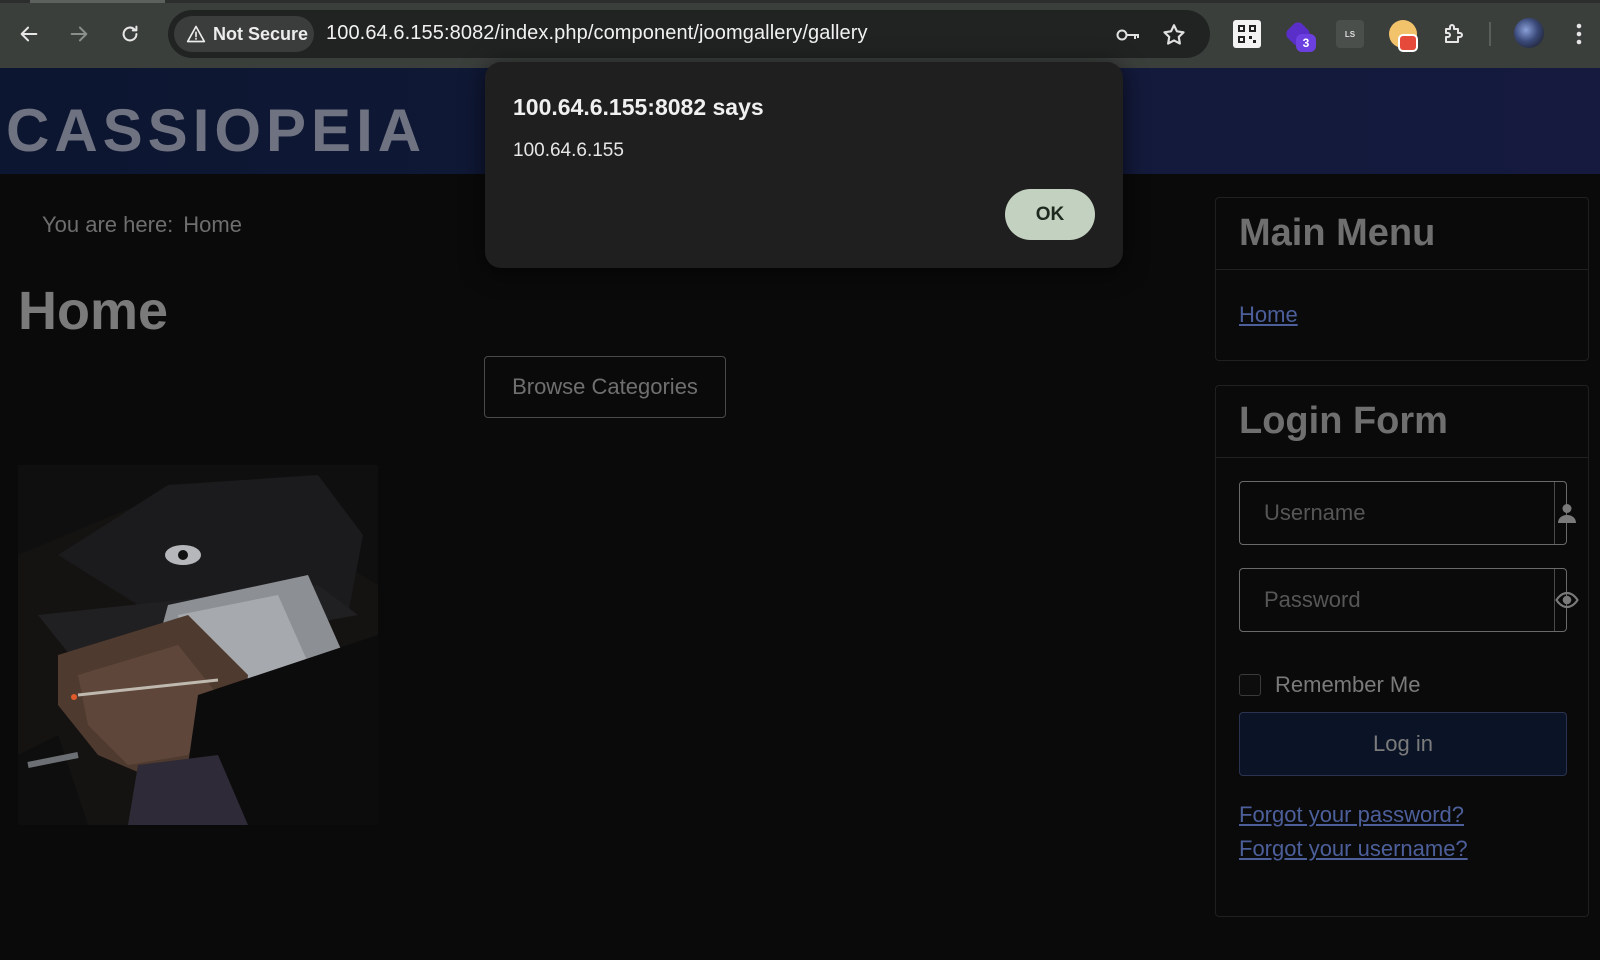  Describe the element at coordinates (1402, 279) in the screenshot. I see `main-menu-module: Main Menu Home` at that location.